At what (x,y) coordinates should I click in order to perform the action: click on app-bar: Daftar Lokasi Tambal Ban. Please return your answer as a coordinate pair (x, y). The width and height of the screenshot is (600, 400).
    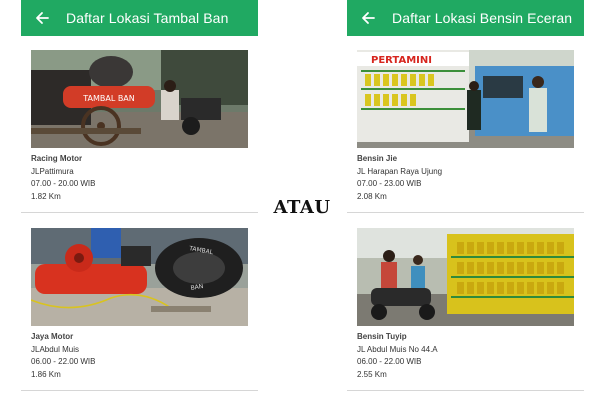
    Looking at the image, I should click on (139, 18).